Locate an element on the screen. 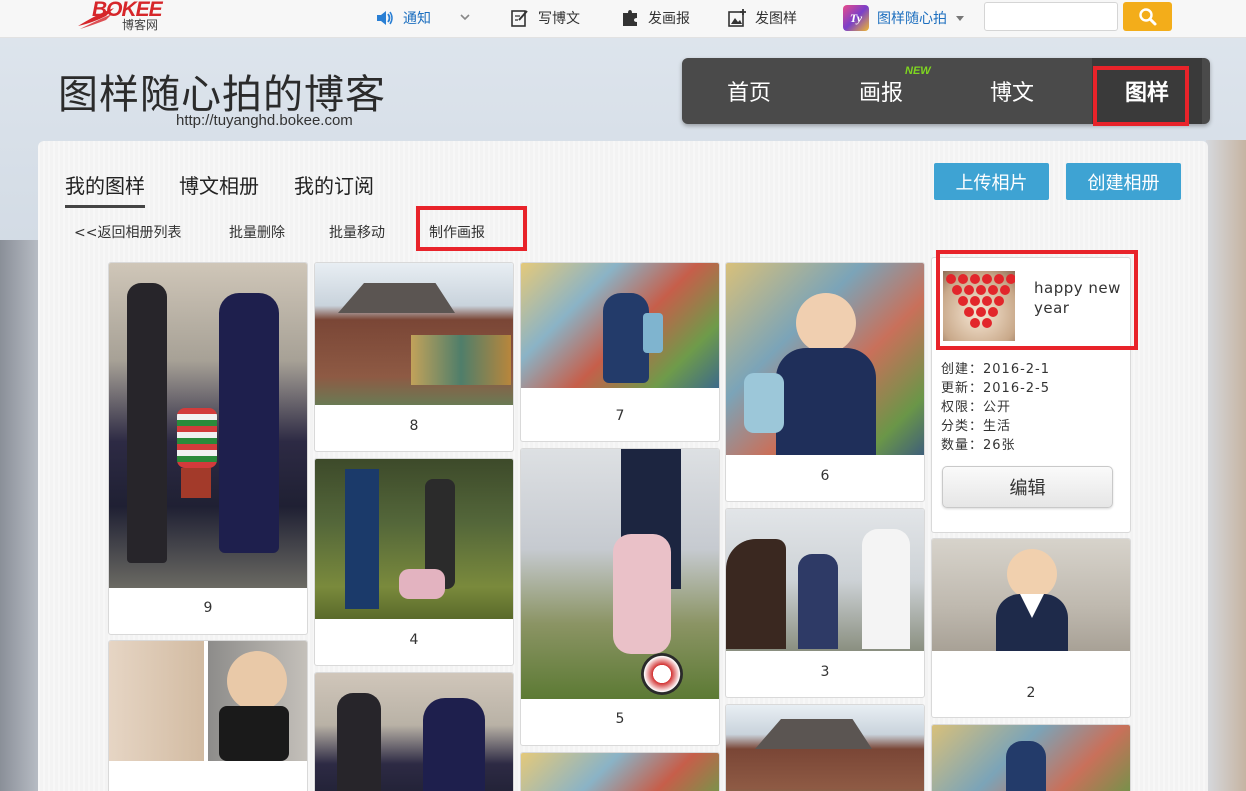  batch-move-link: 批量移动 is located at coordinates (357, 232).